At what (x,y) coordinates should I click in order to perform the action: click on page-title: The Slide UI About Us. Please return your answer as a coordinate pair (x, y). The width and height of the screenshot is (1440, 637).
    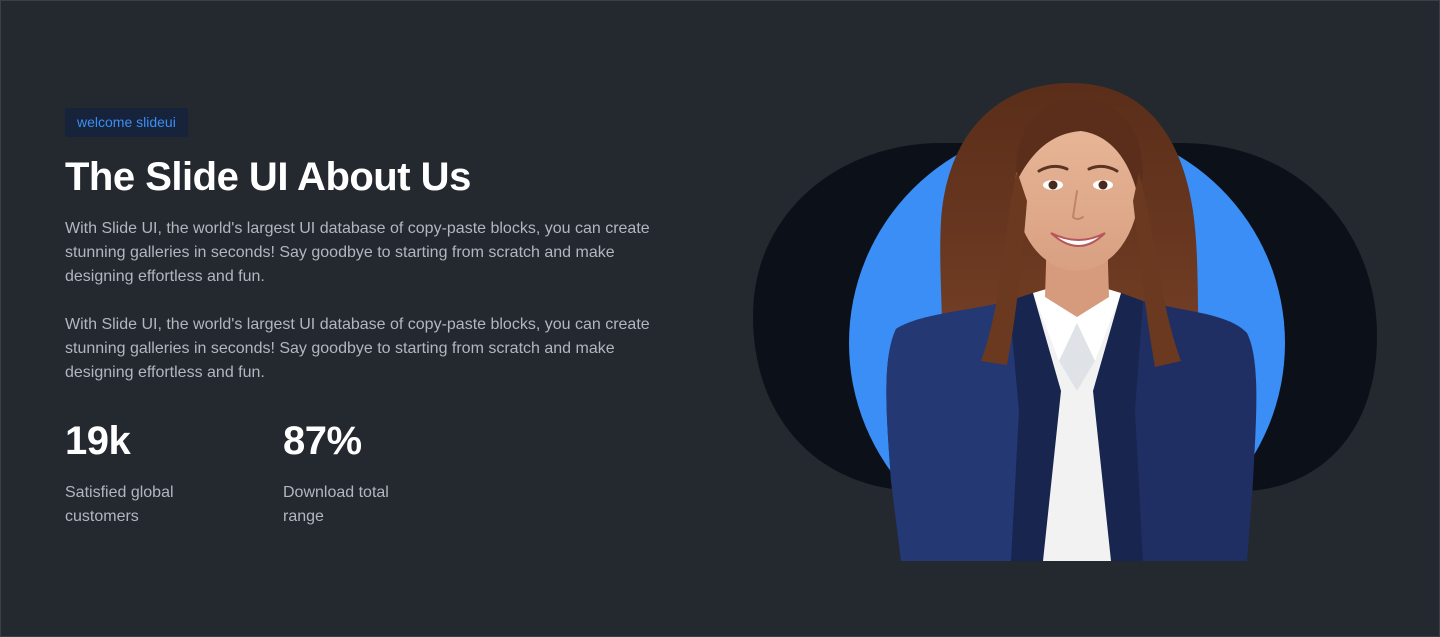
    Looking at the image, I should click on (268, 177).